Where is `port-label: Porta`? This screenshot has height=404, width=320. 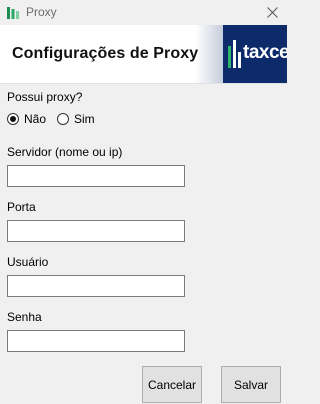 port-label: Porta is located at coordinates (21, 207).